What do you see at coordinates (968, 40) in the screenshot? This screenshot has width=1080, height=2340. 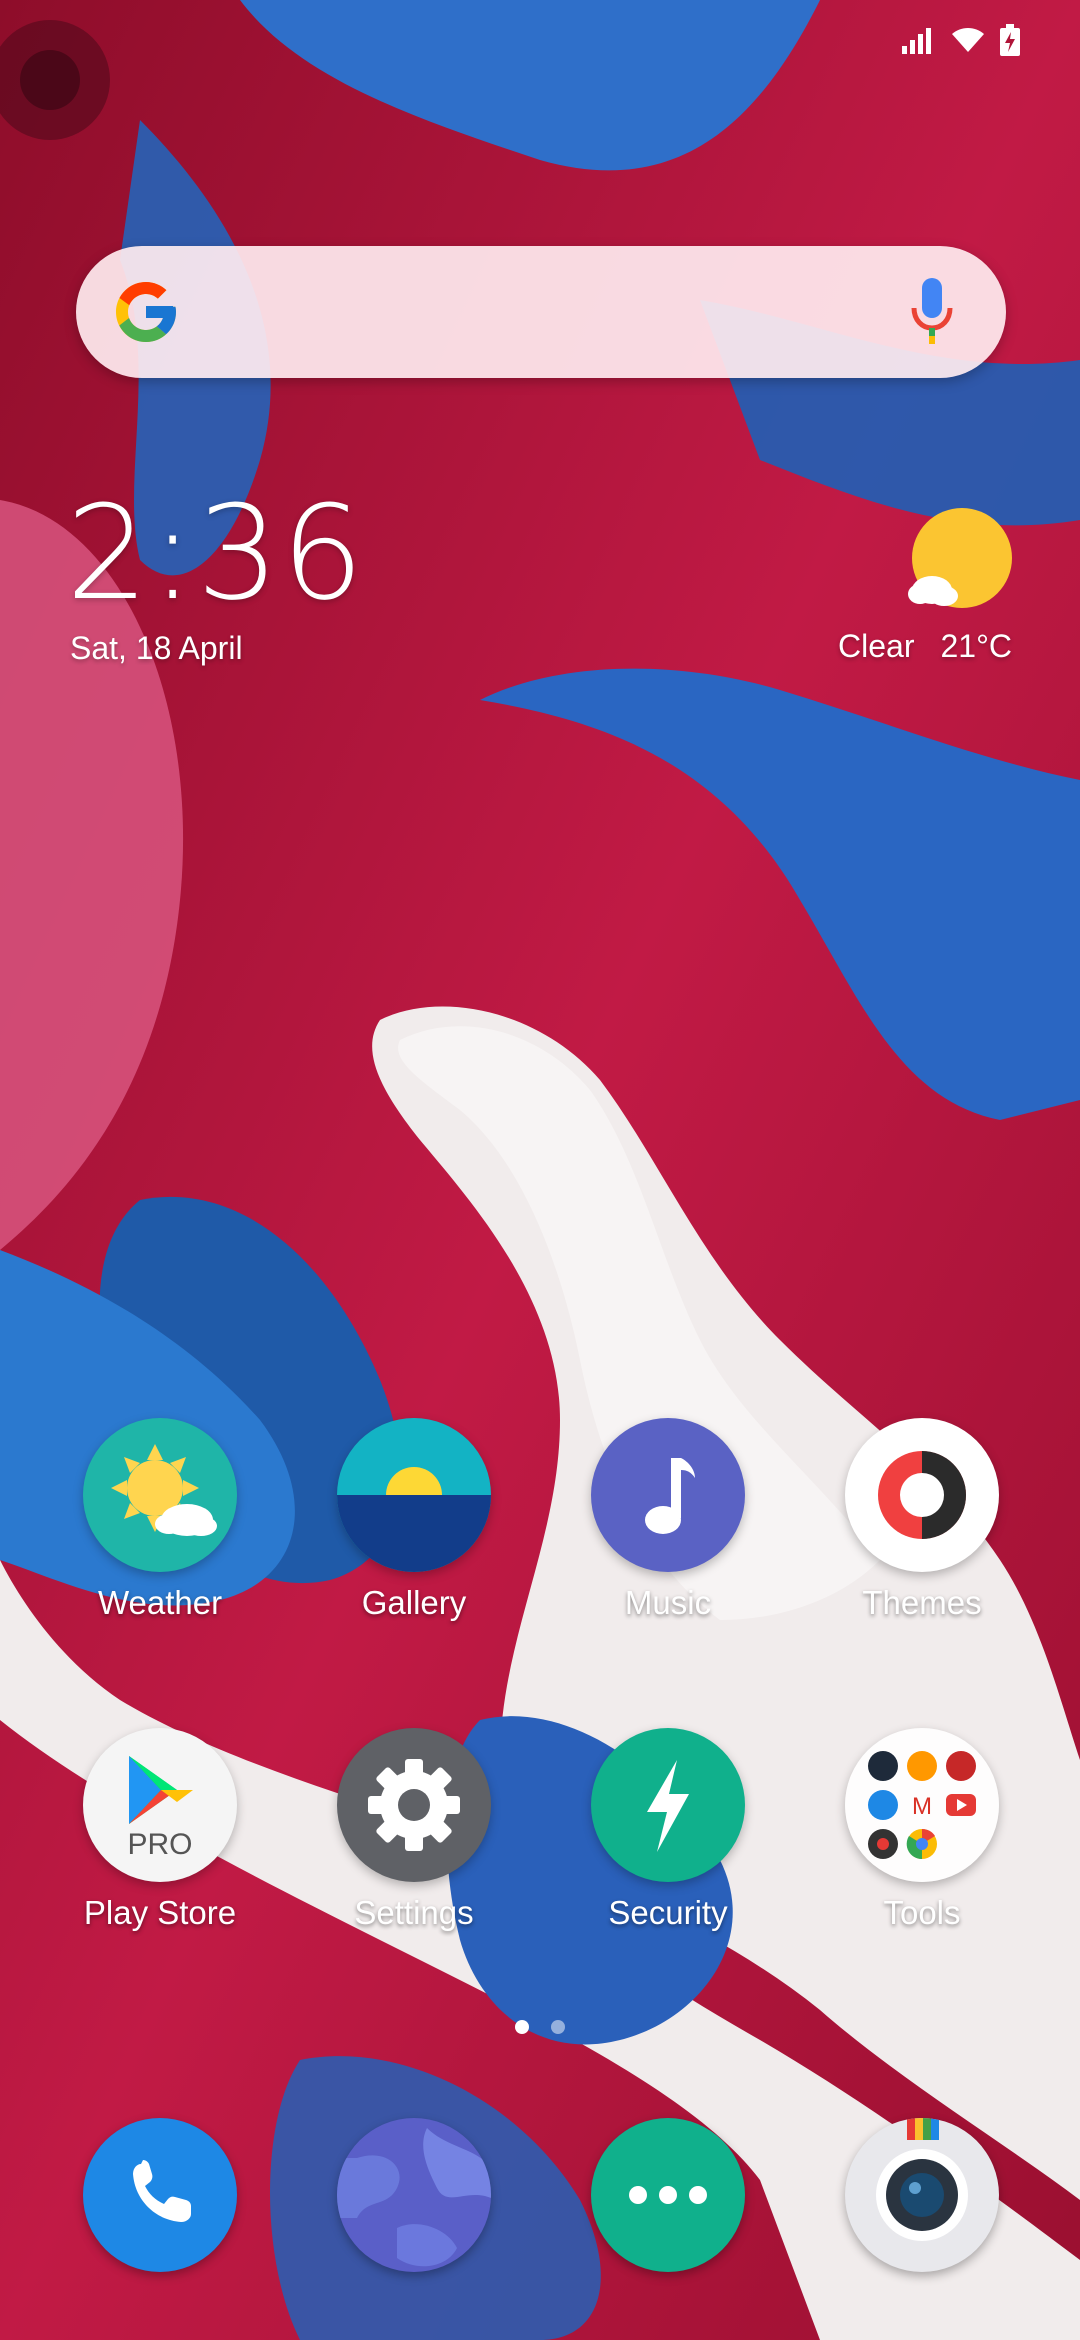 I see `wifi-icon` at bounding box center [968, 40].